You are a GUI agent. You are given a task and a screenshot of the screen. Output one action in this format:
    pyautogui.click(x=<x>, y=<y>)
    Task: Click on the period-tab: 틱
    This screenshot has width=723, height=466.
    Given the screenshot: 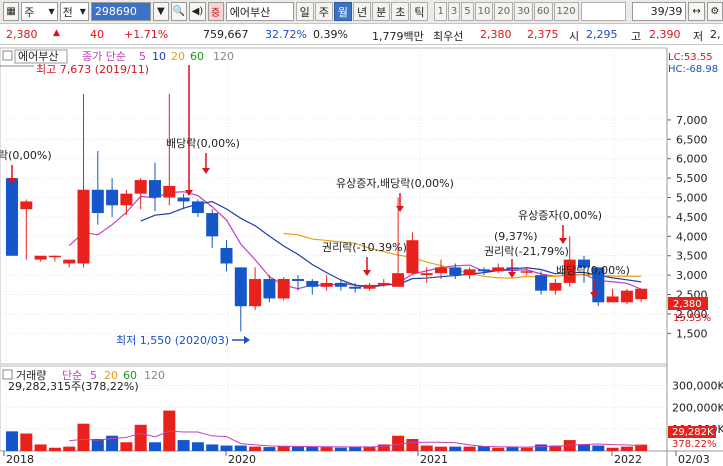 What is the action you would take?
    pyautogui.click(x=419, y=11)
    